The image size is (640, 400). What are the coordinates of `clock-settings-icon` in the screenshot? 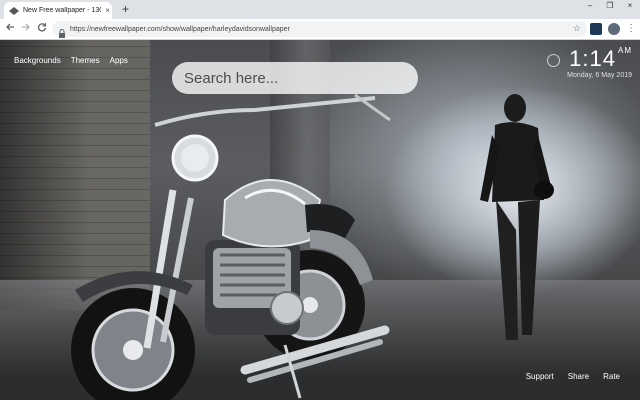 It's located at (554, 60).